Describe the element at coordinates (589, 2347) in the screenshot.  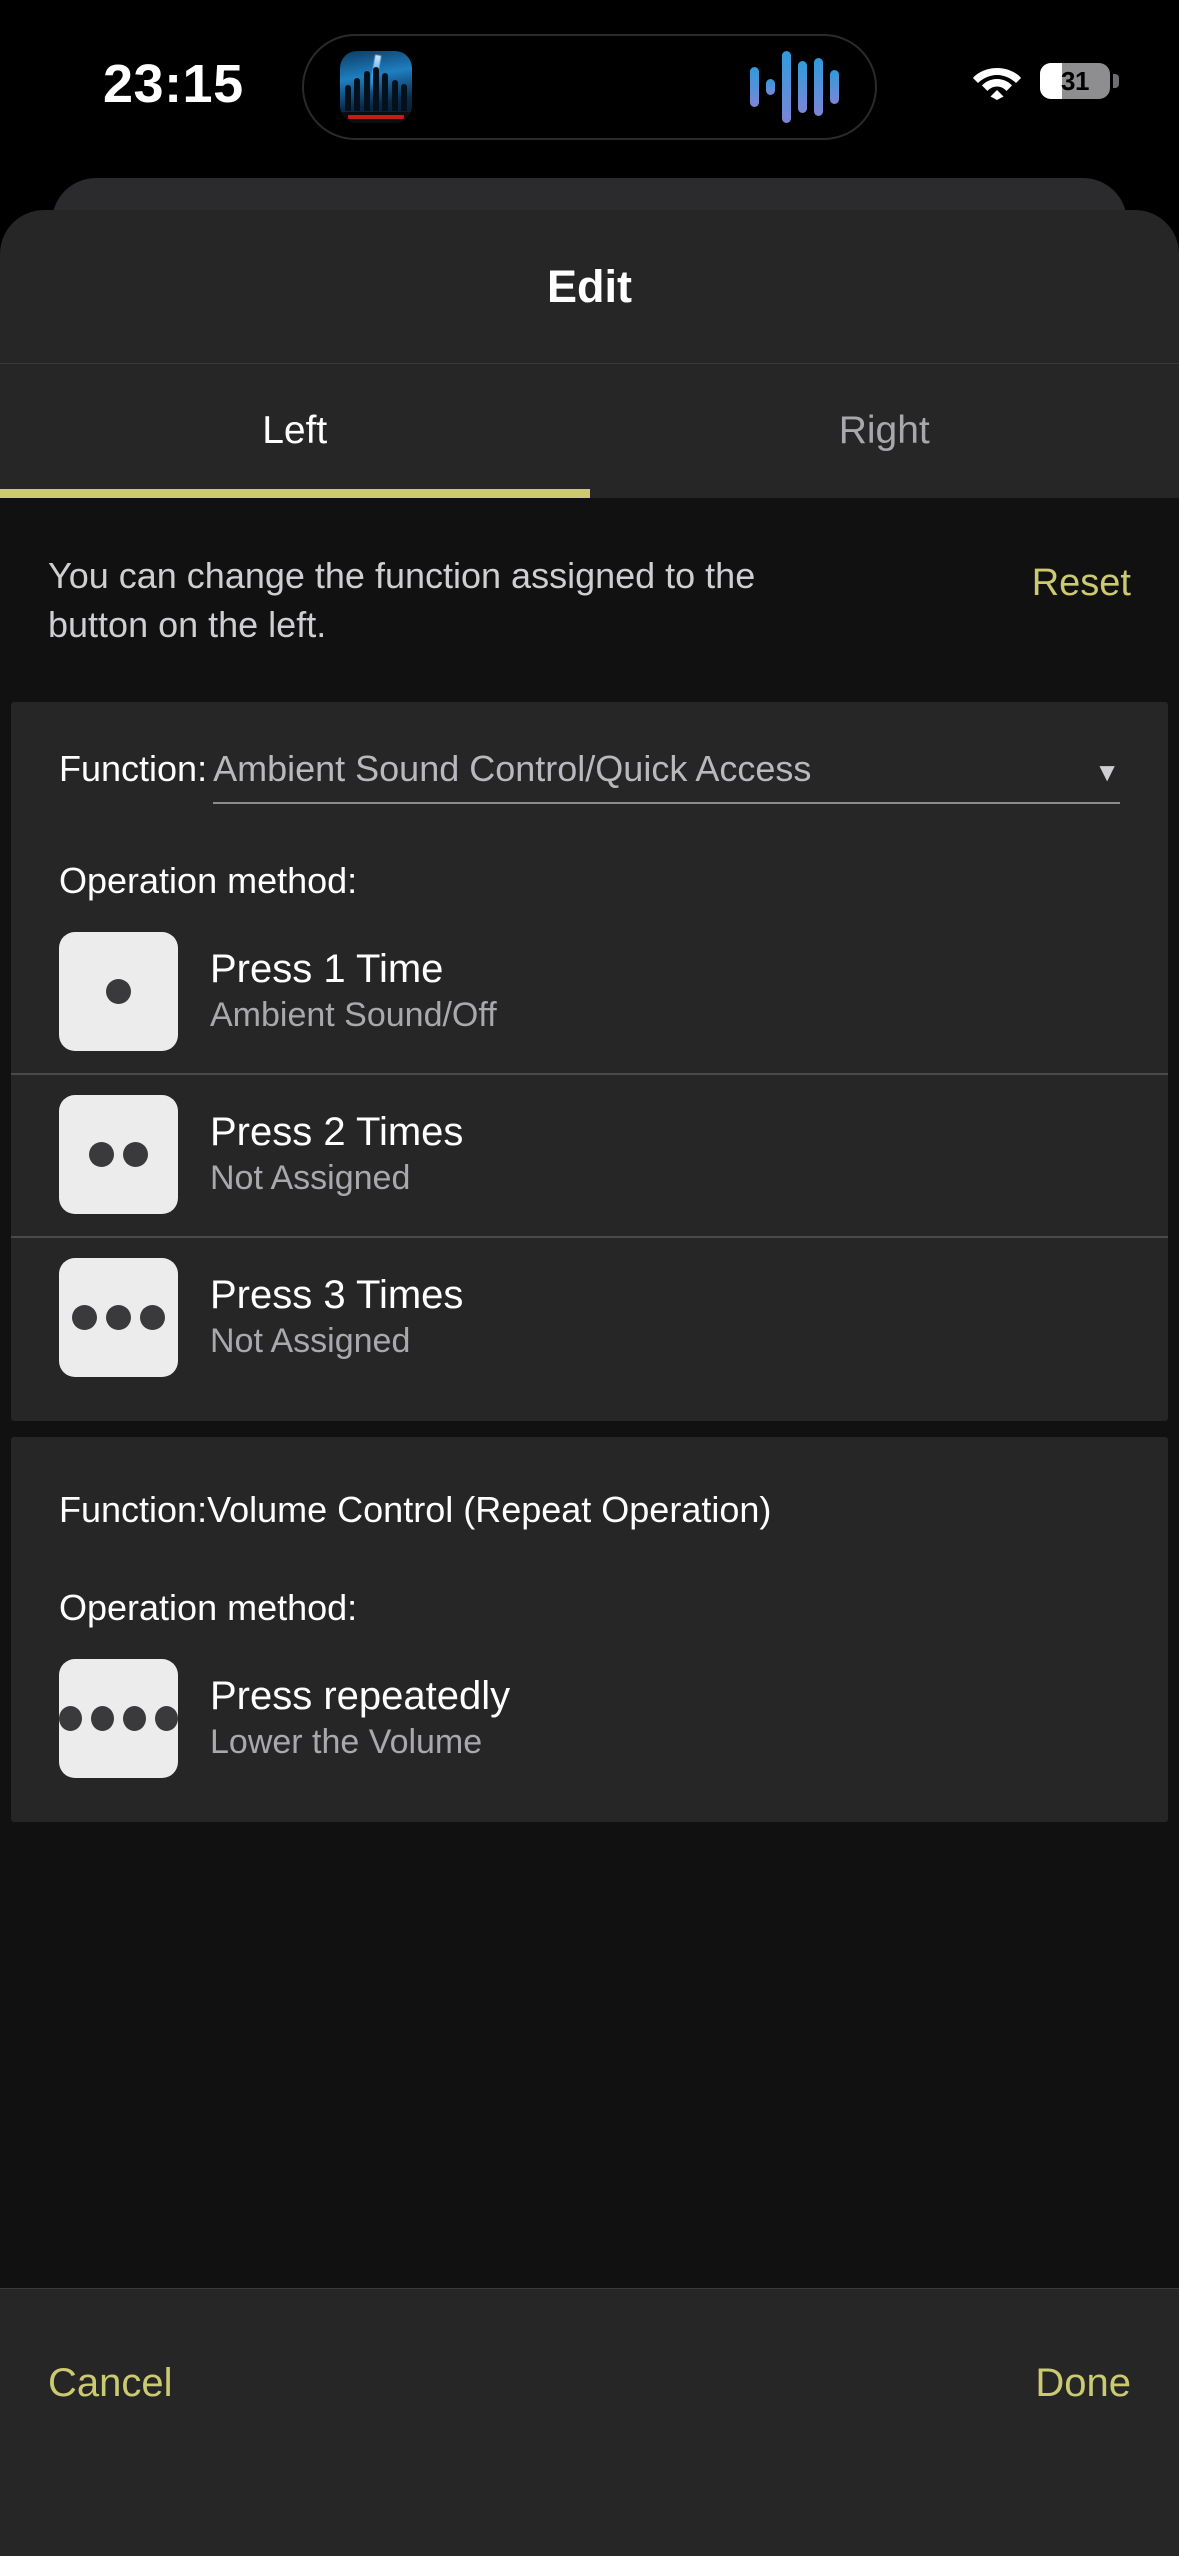
I see `modal-action-bar: Cancel Done` at that location.